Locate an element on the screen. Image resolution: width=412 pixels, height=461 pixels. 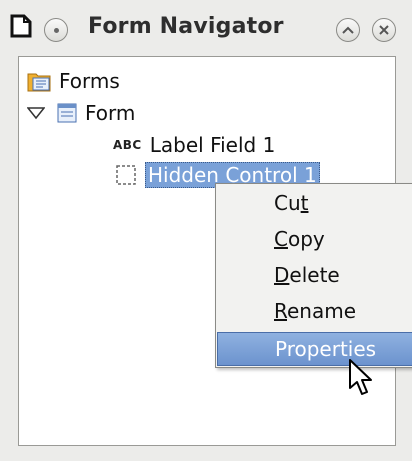
menu-item-label: Rename is located at coordinates (315, 311).